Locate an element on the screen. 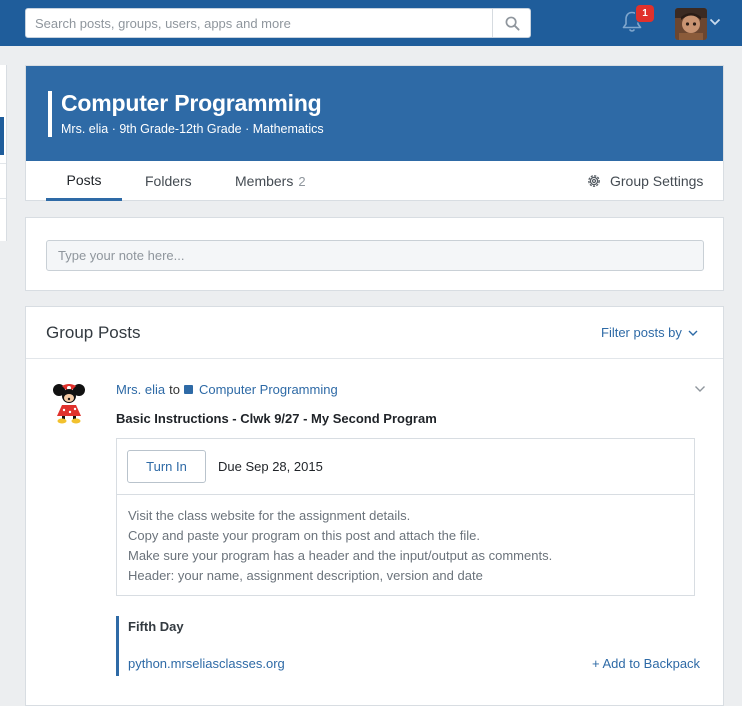 Image resolution: width=742 pixels, height=706 pixels. filter-posts-dropdown: Filter posts by is located at coordinates (649, 332).